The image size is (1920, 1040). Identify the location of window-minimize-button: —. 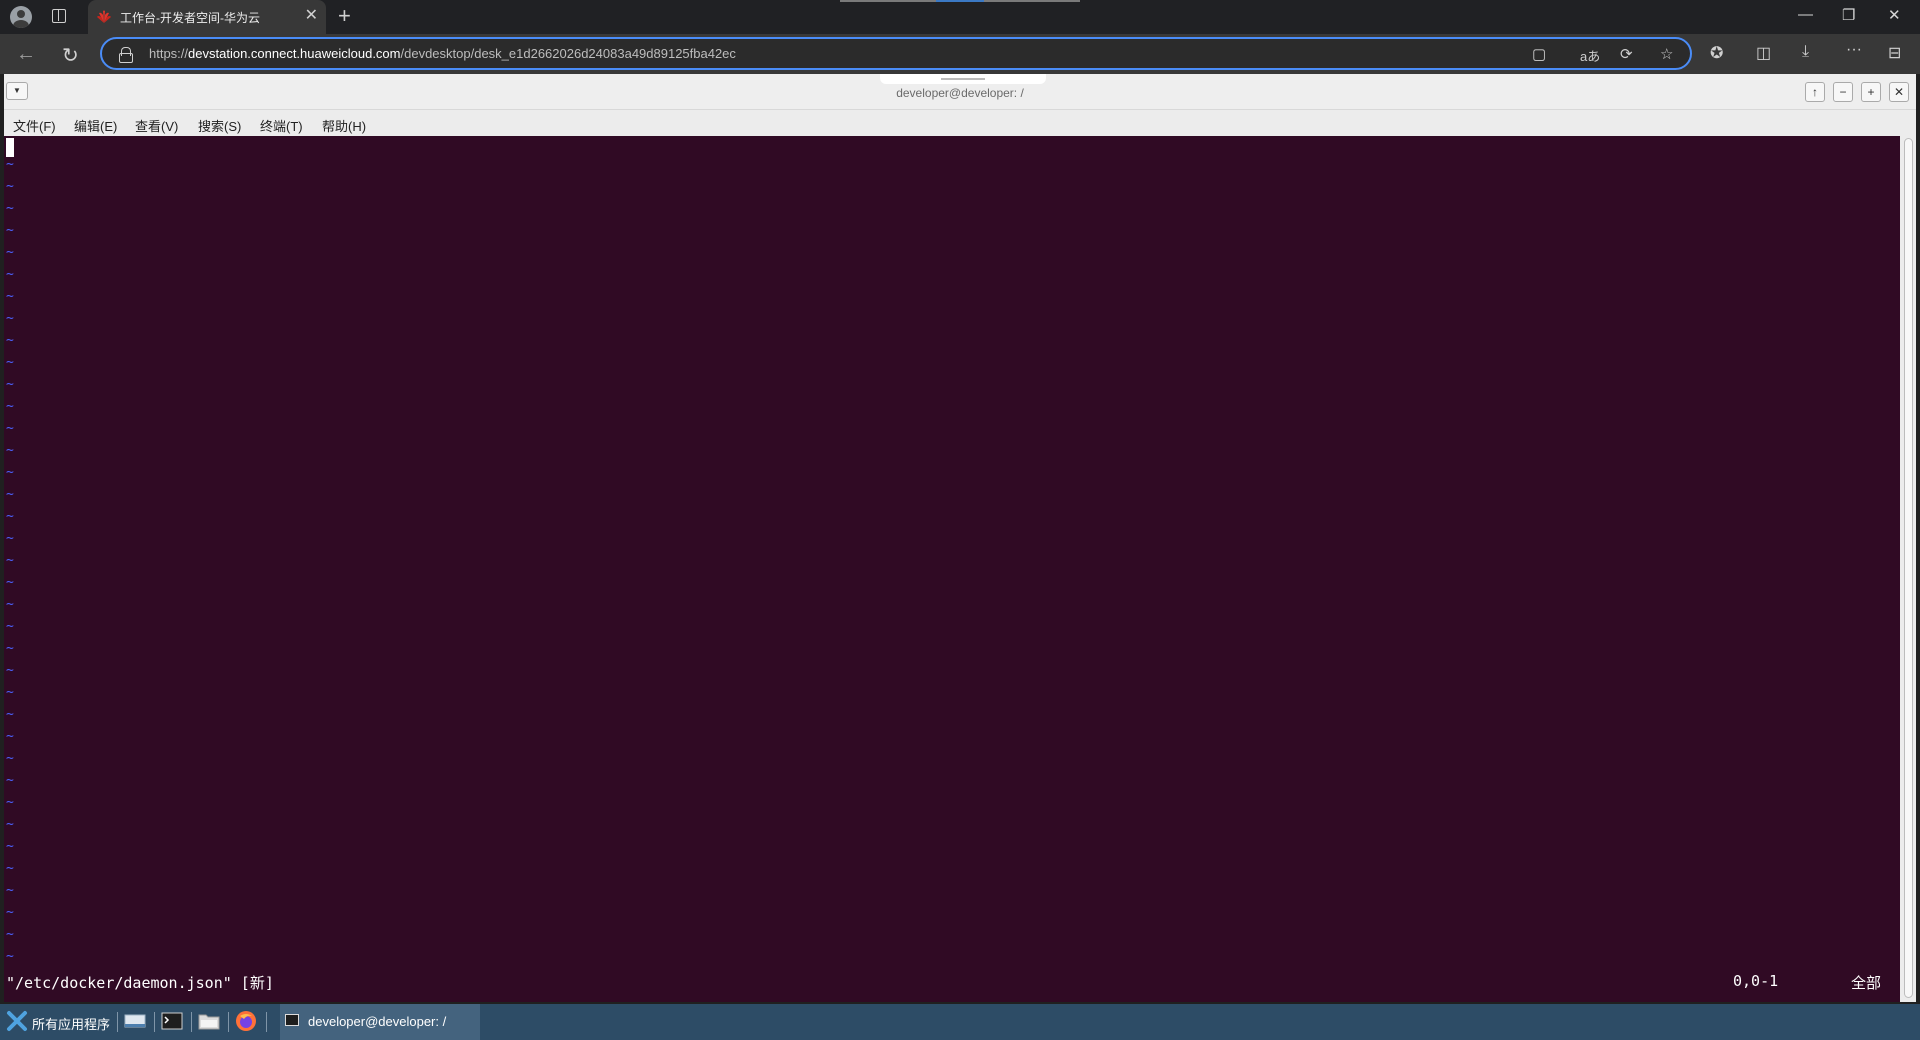
(1805, 14).